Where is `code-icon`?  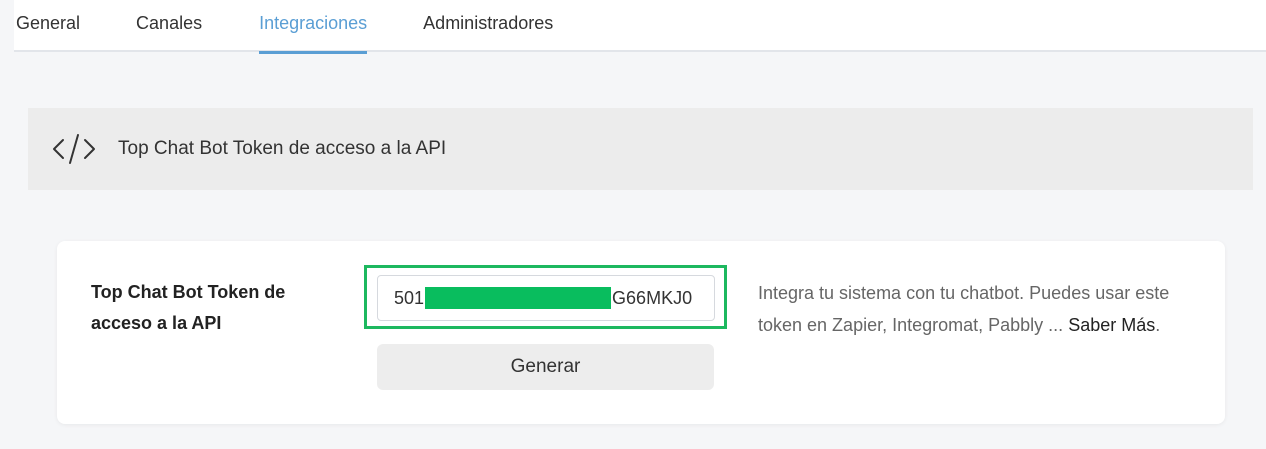
code-icon is located at coordinates (74, 149).